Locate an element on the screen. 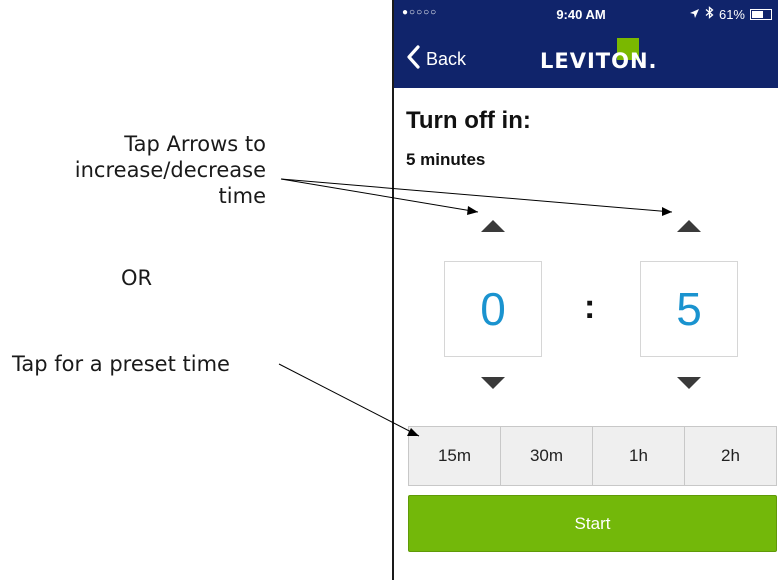  preset-15m-button: 15m is located at coordinates (454, 456).